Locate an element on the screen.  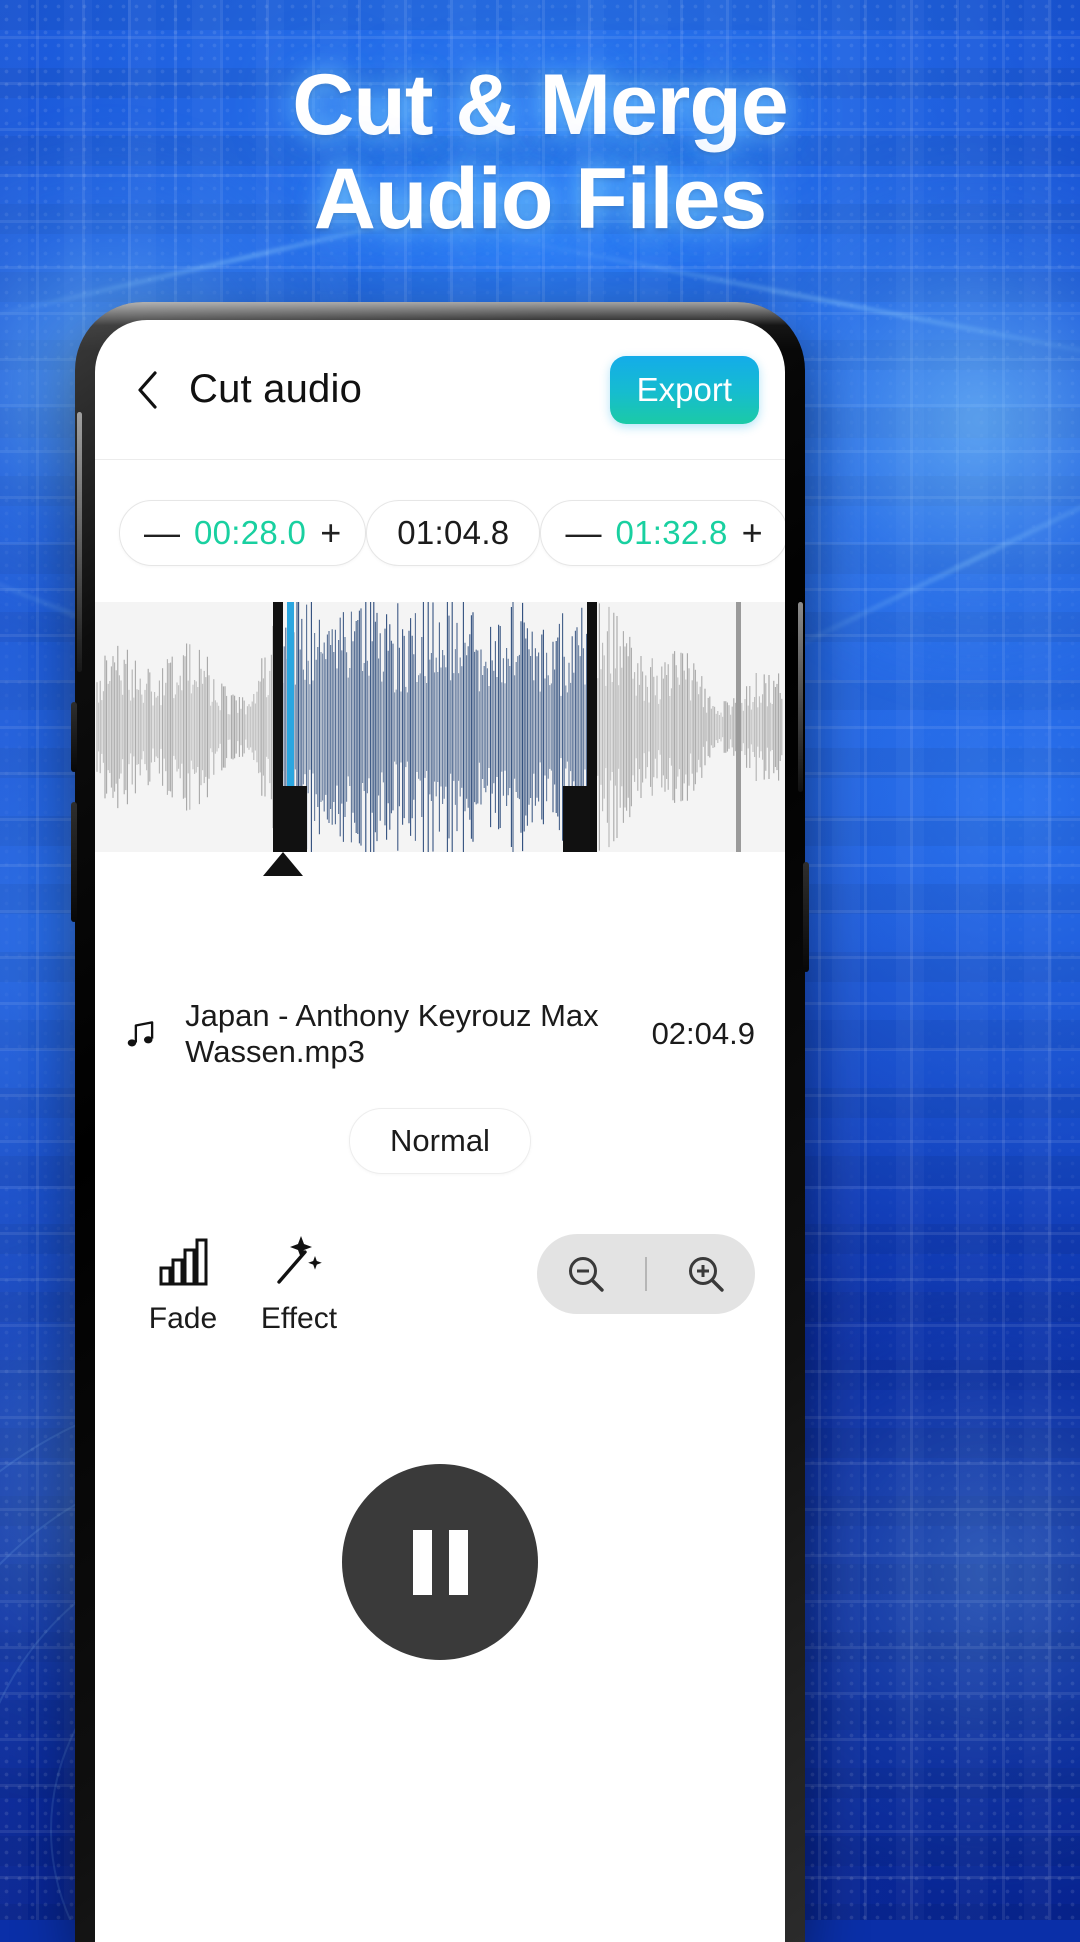
tools-row: Fade Effect is located at coordinates (440, 1283).